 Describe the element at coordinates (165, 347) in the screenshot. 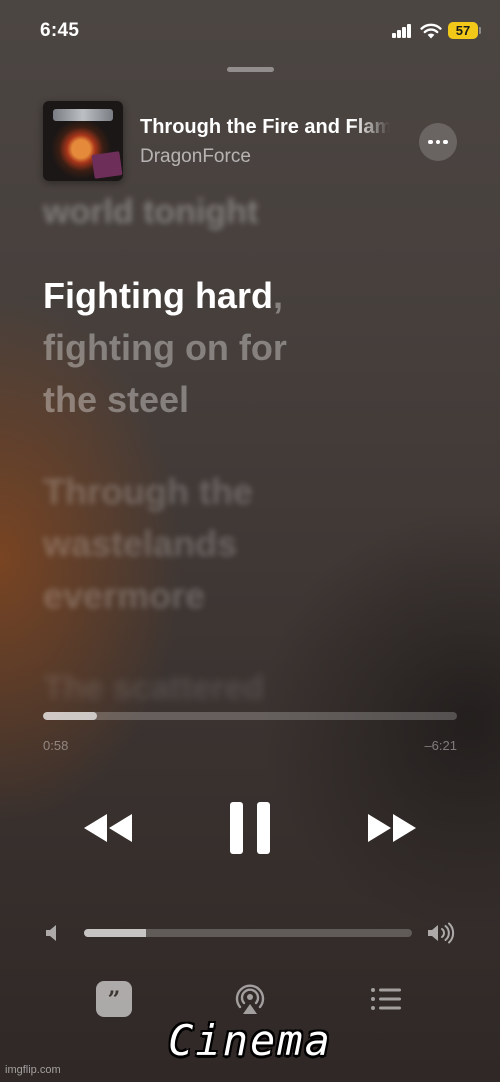

I see `lyric-unsung-text: fighting on for` at that location.